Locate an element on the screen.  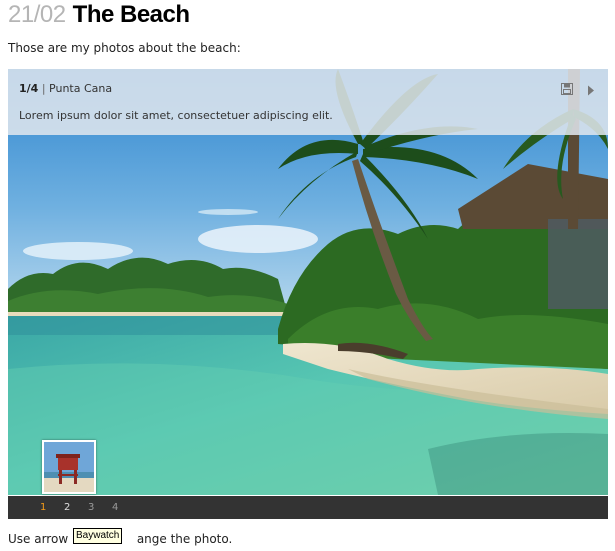
photo-location: Punta Cana is located at coordinates (81, 88).